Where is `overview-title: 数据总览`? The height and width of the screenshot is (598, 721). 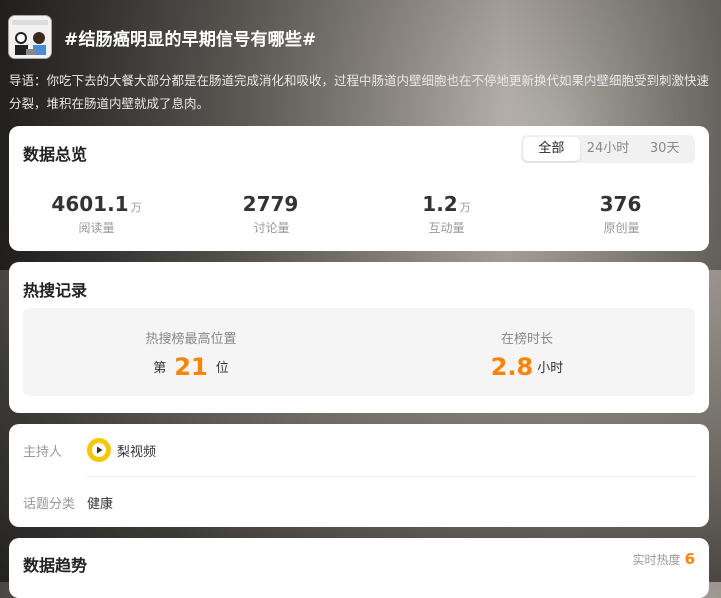
overview-title: 数据总览 is located at coordinates (55, 154).